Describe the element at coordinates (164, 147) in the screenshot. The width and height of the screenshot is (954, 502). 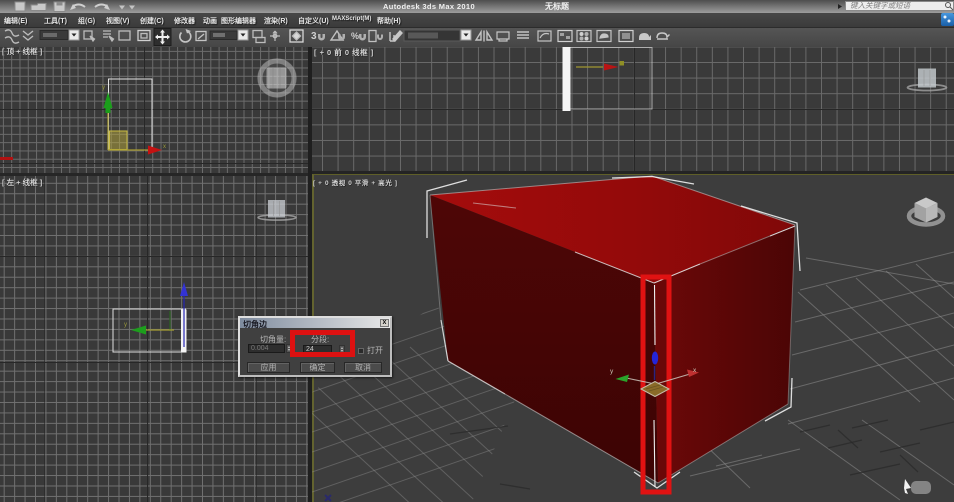
I see `svg-text: x` at that location.